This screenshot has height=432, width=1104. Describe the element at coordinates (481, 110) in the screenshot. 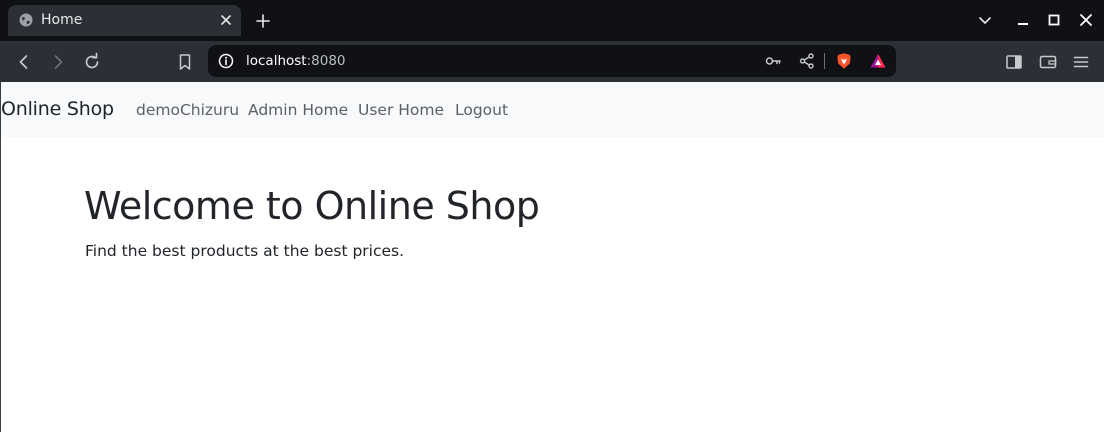

I see `nav-link-logout: Logout` at that location.